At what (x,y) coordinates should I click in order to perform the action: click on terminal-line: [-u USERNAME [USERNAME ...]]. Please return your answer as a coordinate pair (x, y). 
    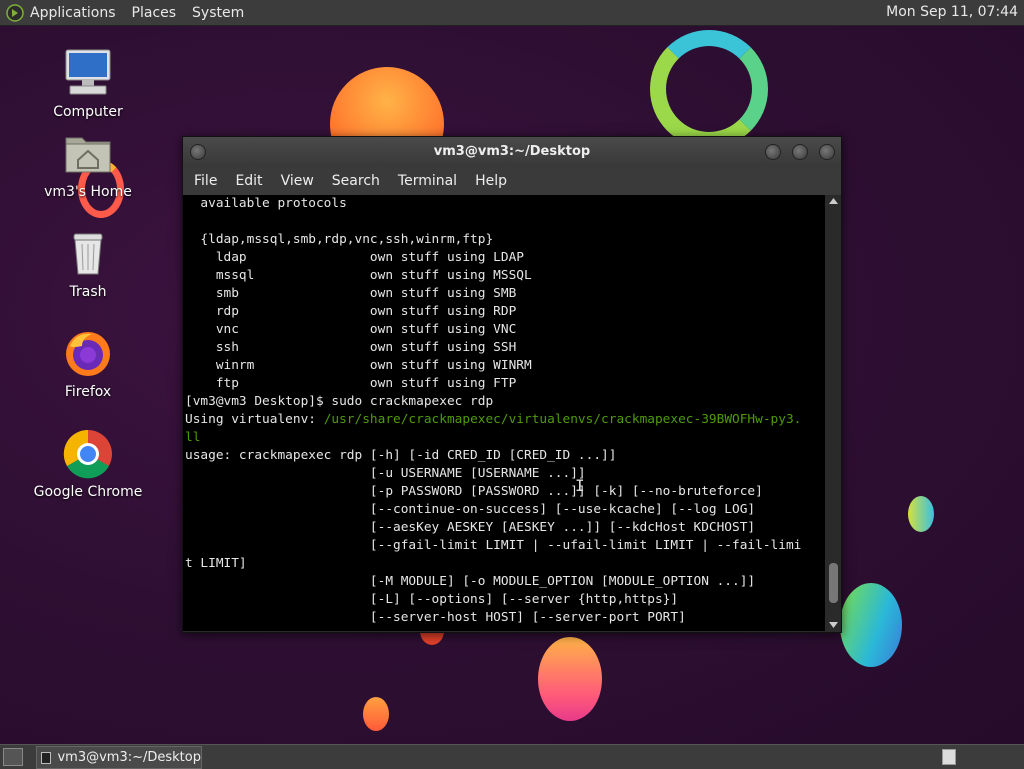
    Looking at the image, I should click on (385, 473).